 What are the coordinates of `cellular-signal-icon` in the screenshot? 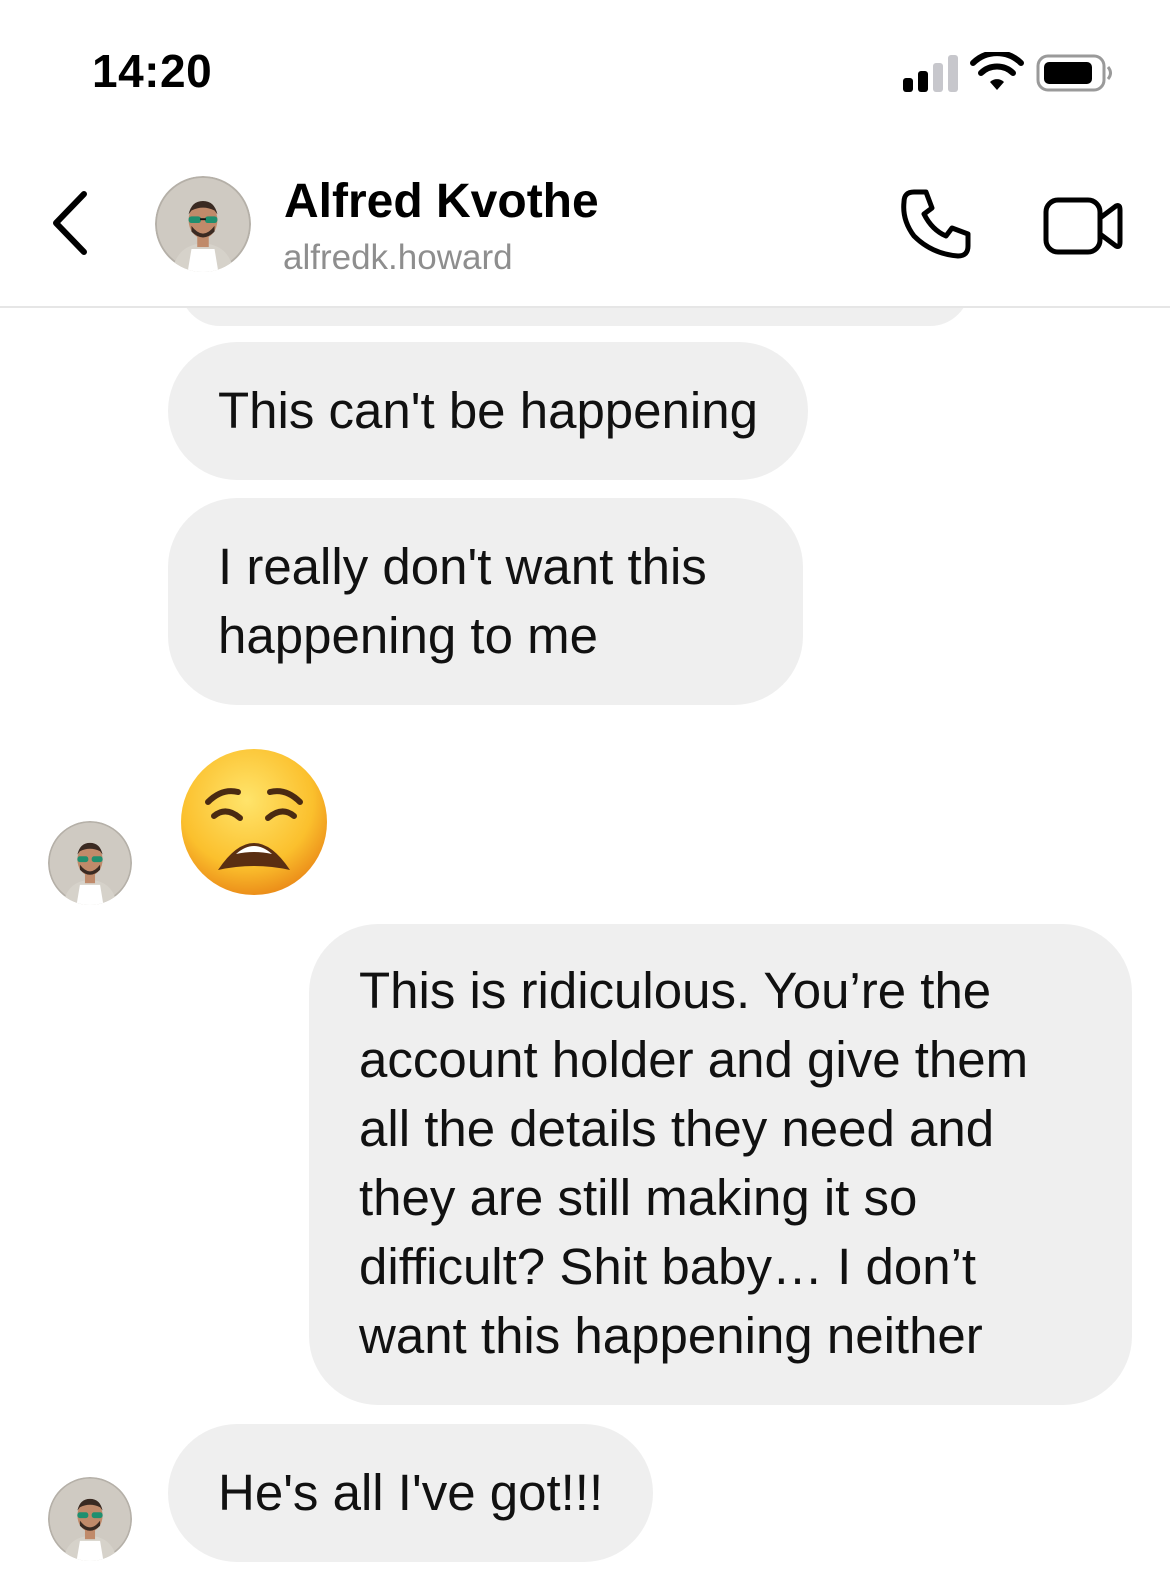 It's located at (931, 73).